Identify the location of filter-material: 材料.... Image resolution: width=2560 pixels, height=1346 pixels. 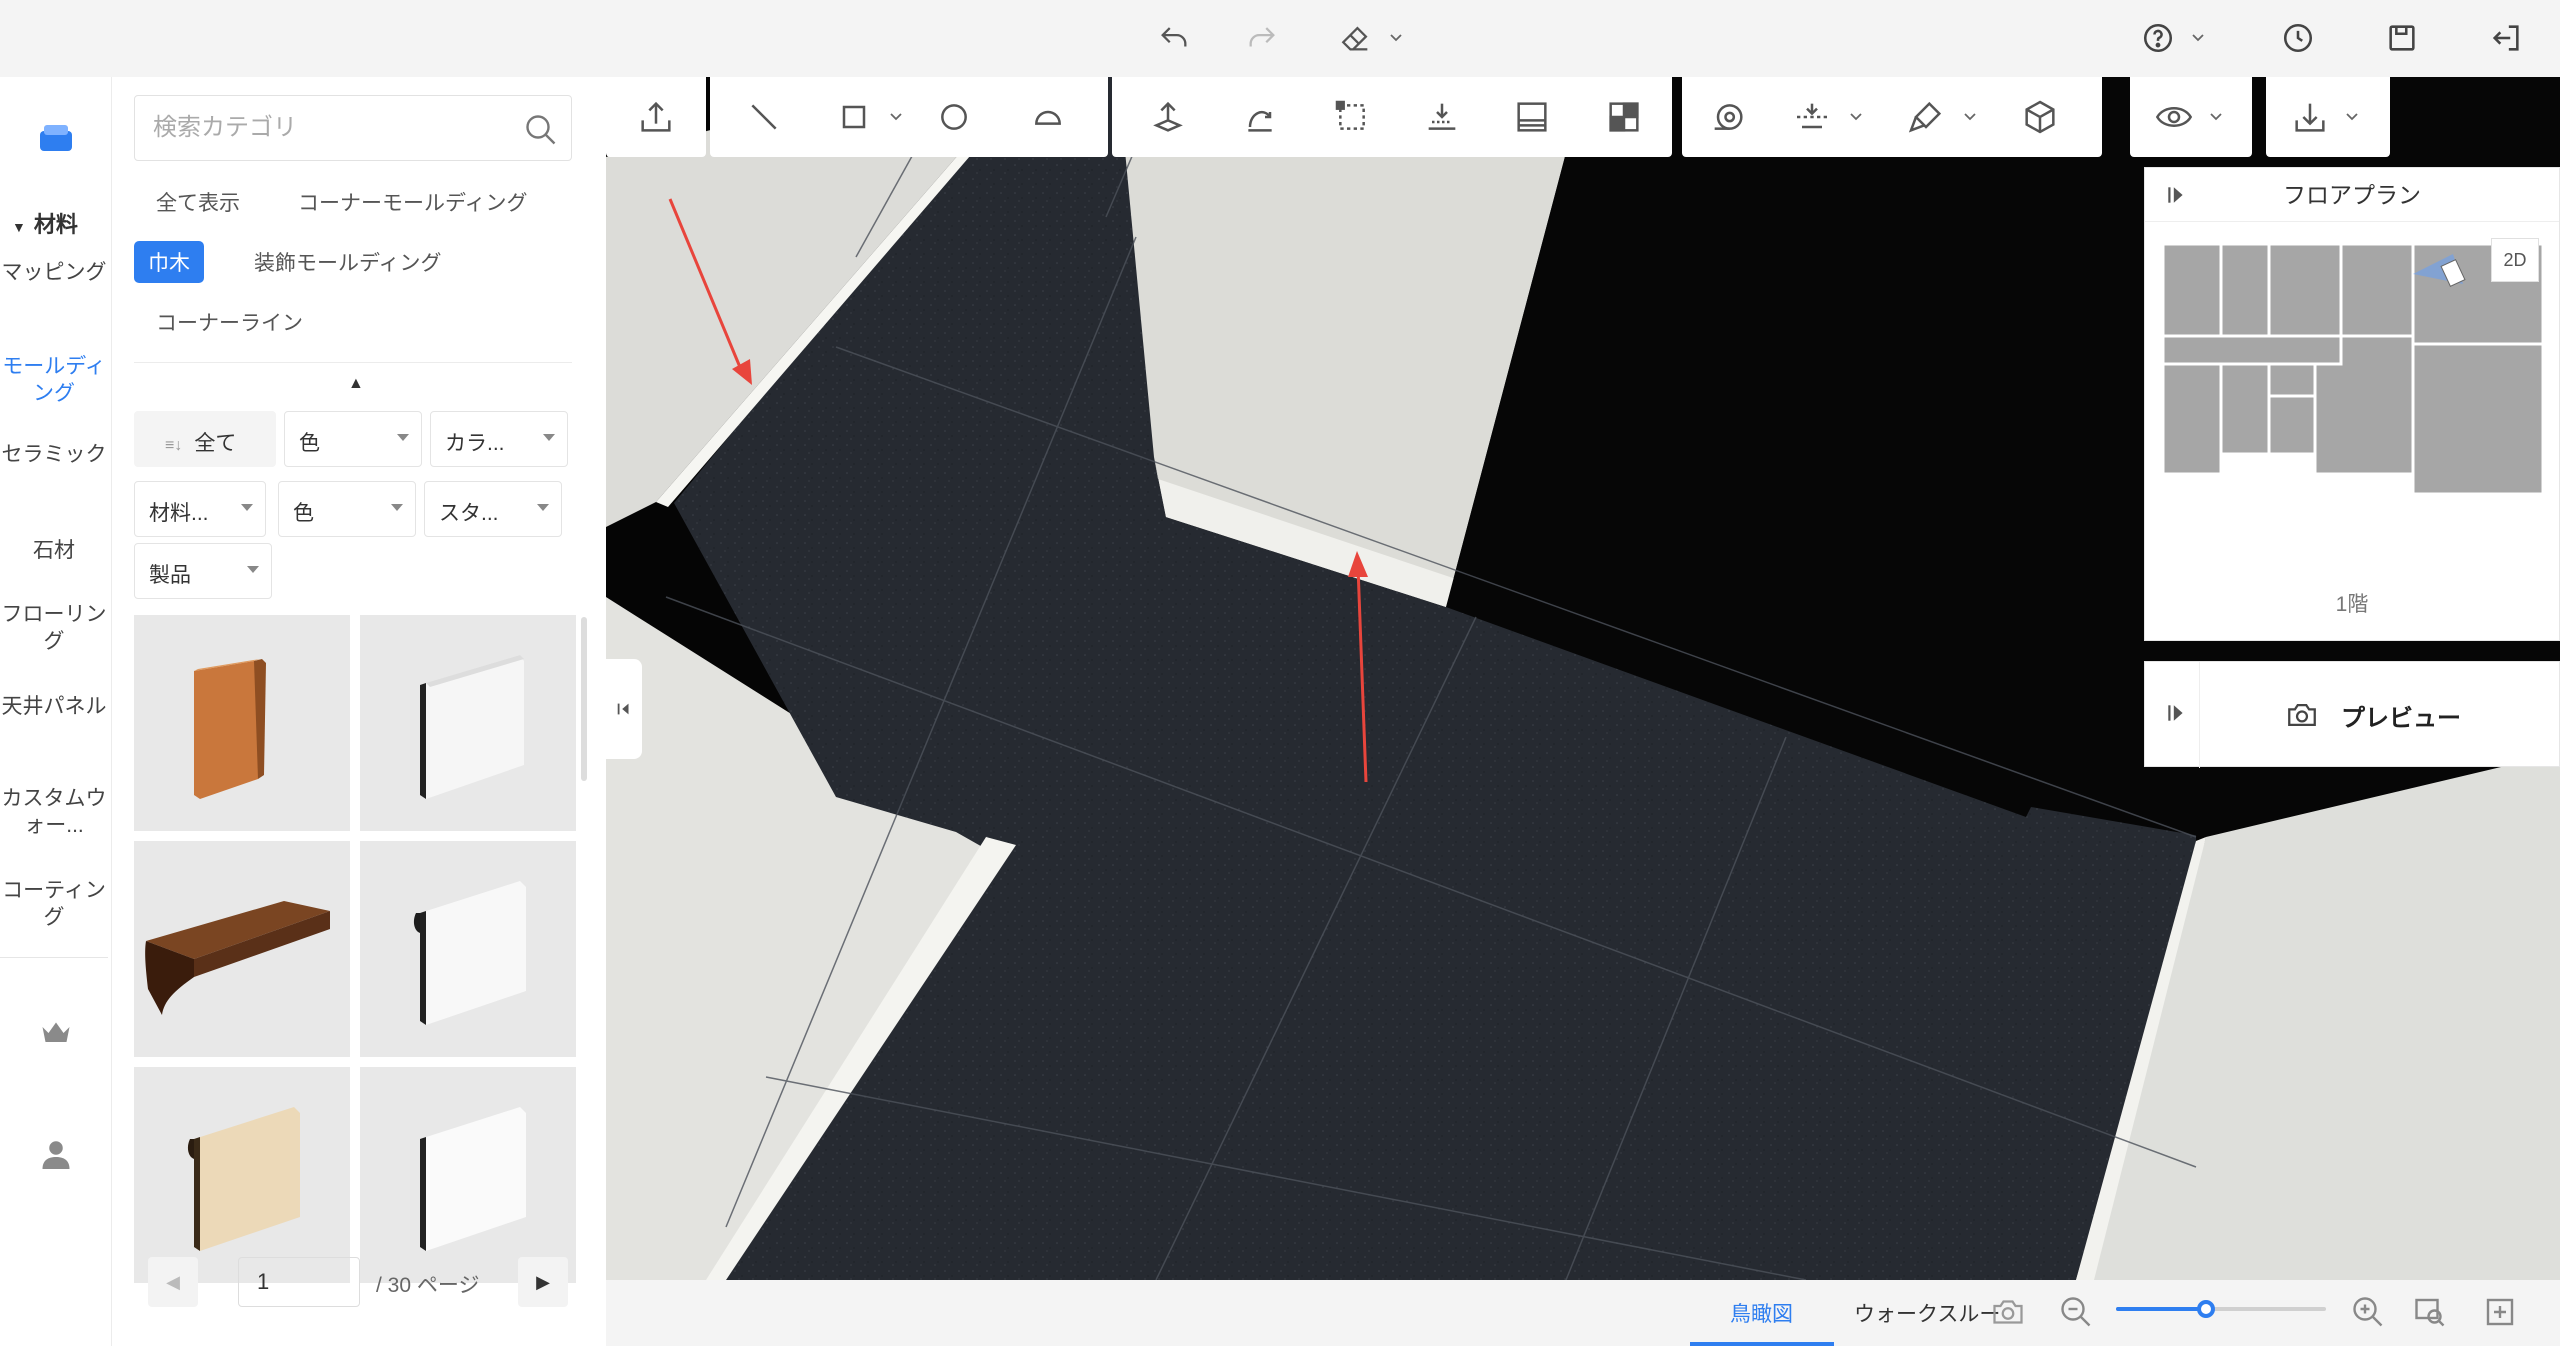
(200, 509).